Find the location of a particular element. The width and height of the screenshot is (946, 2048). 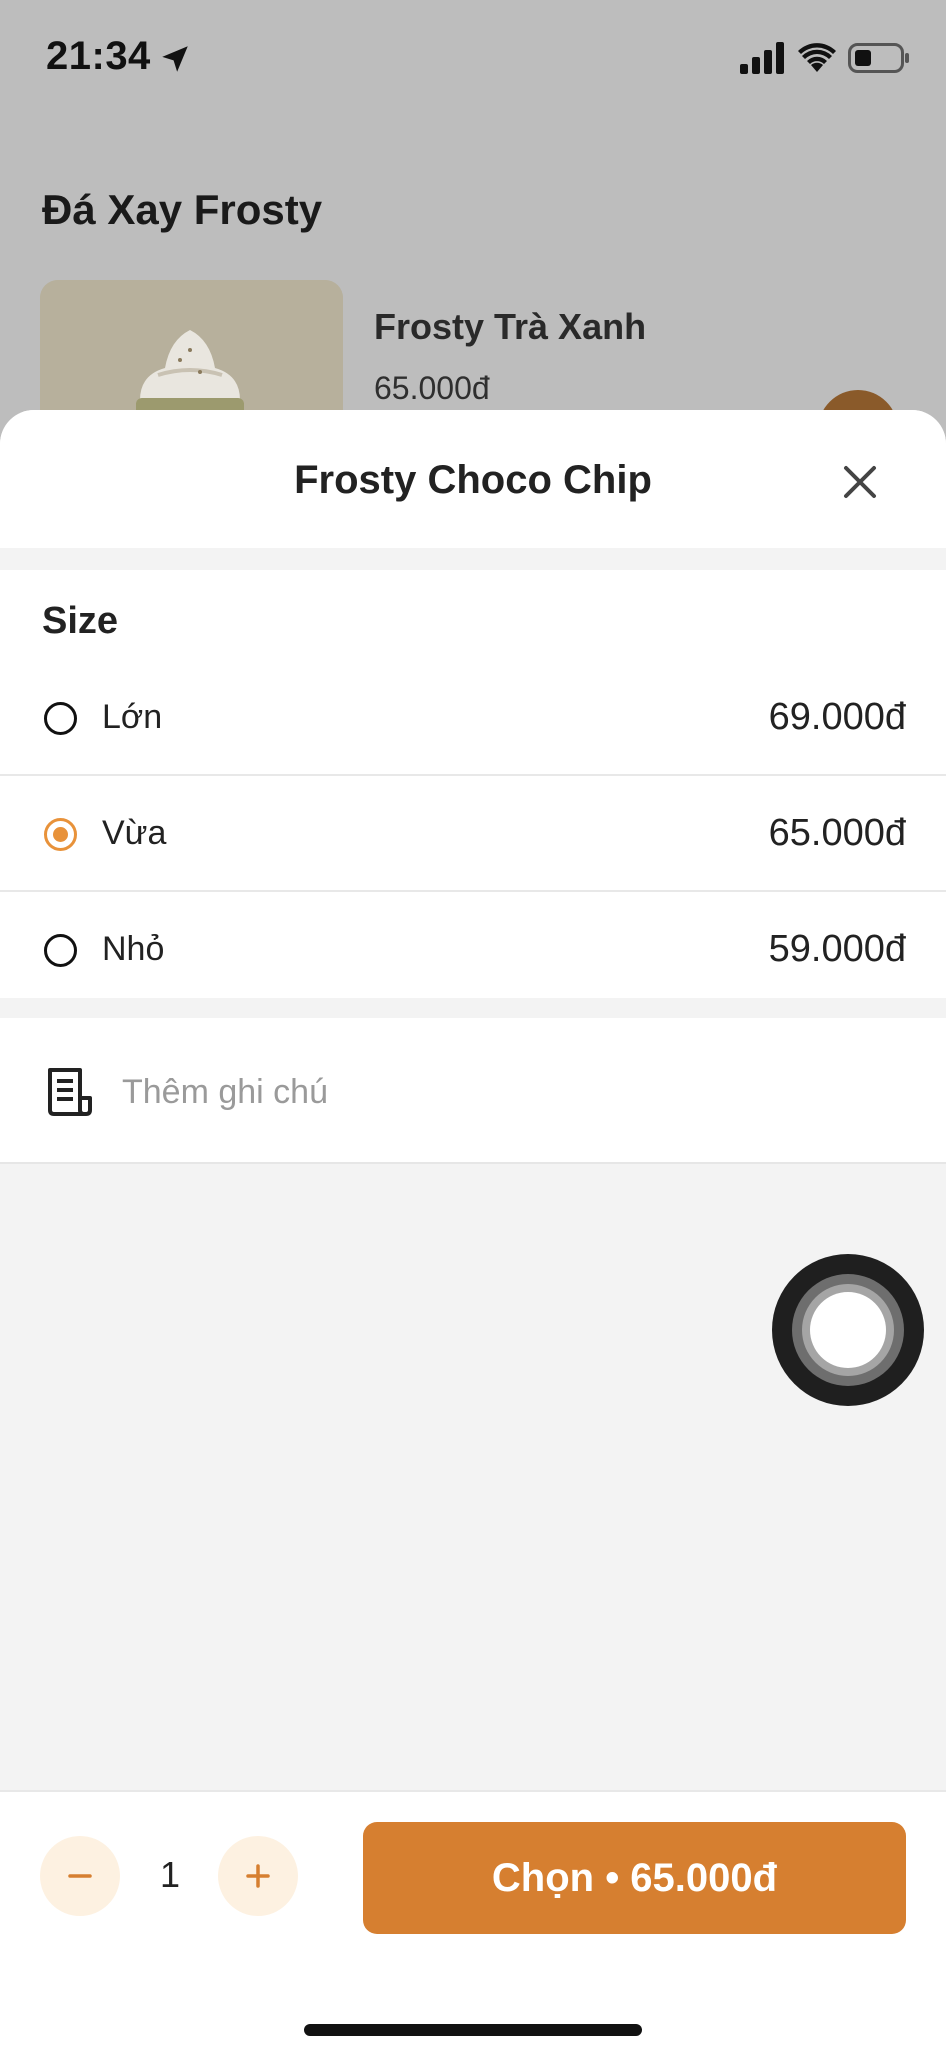

wifi-icon is located at coordinates (817, 57).